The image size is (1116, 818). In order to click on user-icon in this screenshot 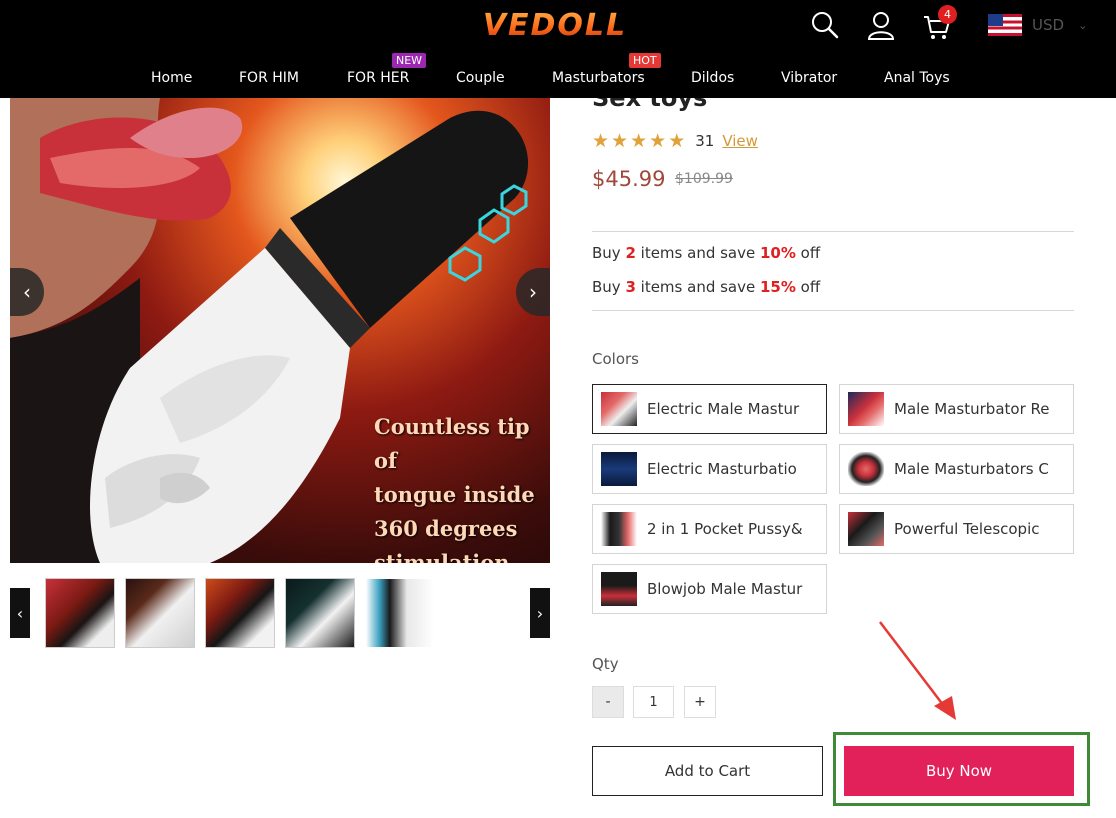, I will do `click(881, 25)`.